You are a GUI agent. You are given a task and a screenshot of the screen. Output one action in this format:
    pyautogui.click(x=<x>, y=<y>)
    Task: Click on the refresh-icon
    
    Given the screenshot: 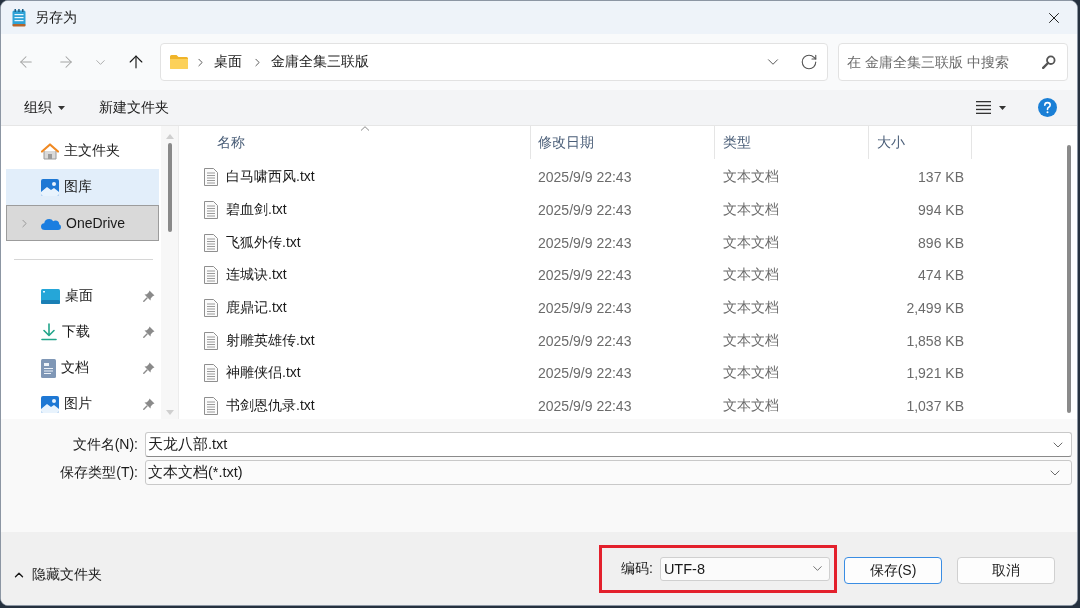 What is the action you would take?
    pyautogui.click(x=809, y=62)
    